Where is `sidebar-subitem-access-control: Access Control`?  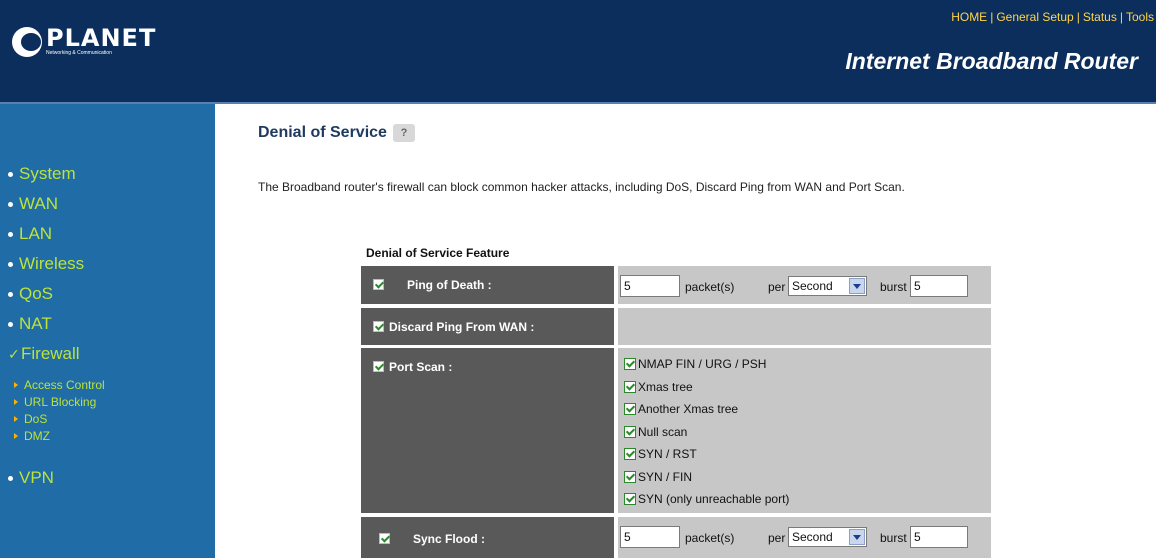 sidebar-subitem-access-control: Access Control is located at coordinates (59, 385).